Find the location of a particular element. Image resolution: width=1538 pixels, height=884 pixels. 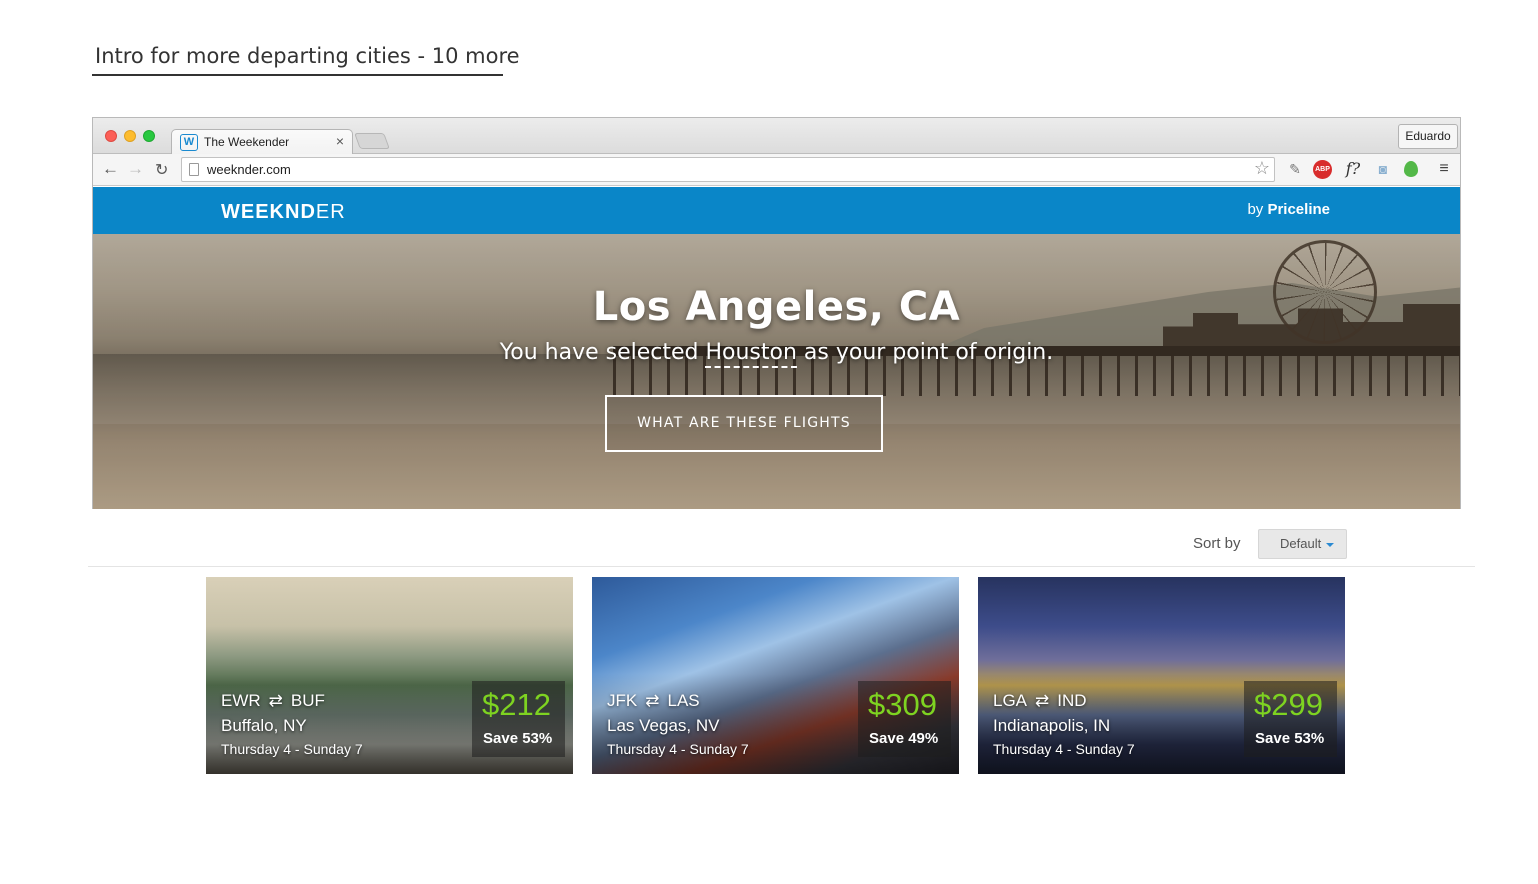

price-box: $309 Save 49% is located at coordinates (904, 719).